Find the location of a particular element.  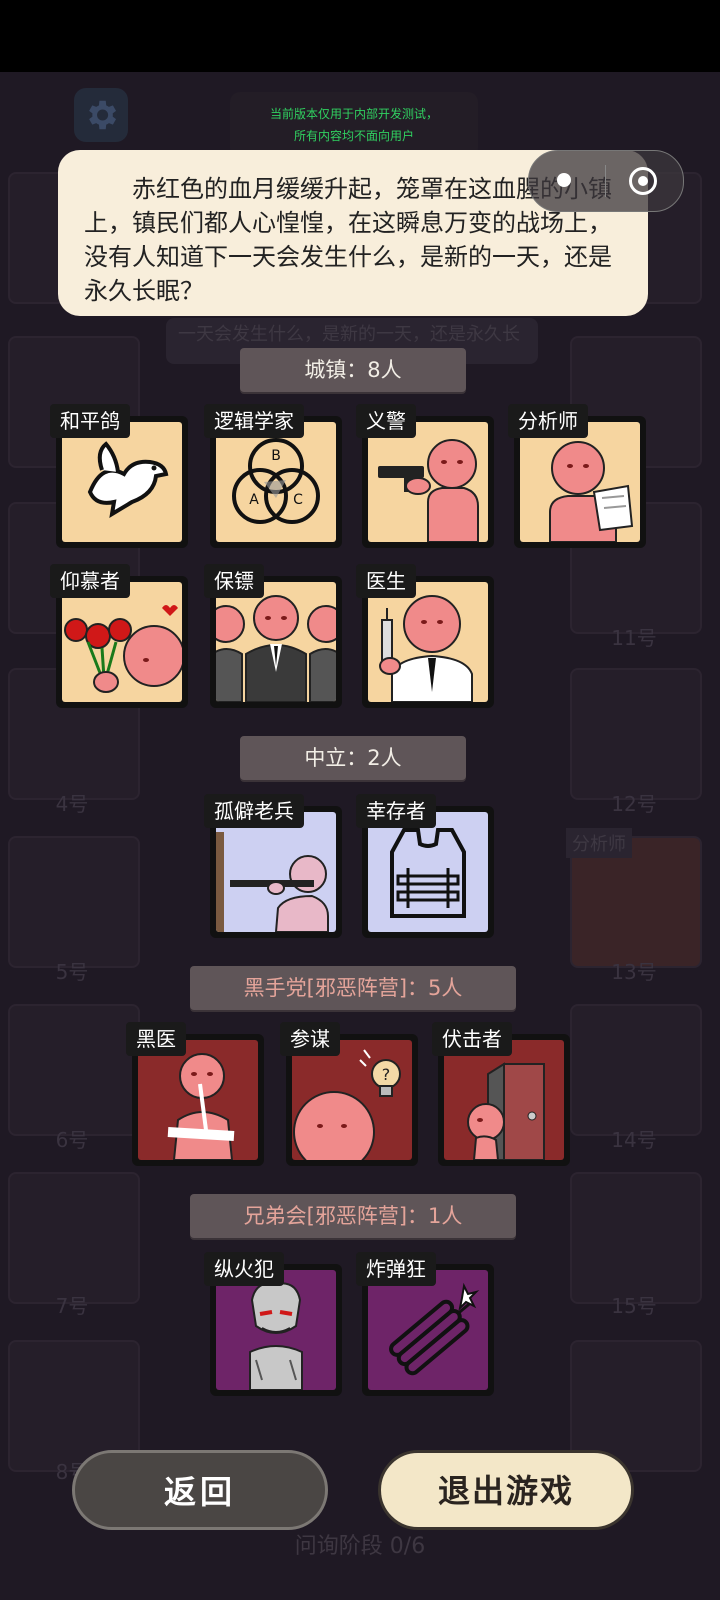

role-card-admirer: 仰慕者 is located at coordinates (119, 636).